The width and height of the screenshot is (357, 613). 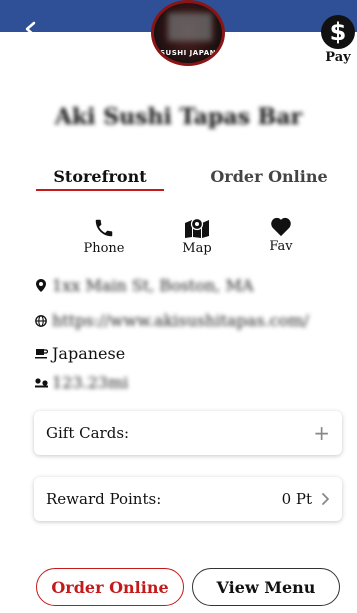 I want to click on gift-cards-label: Gift Cards:, so click(x=88, y=433).